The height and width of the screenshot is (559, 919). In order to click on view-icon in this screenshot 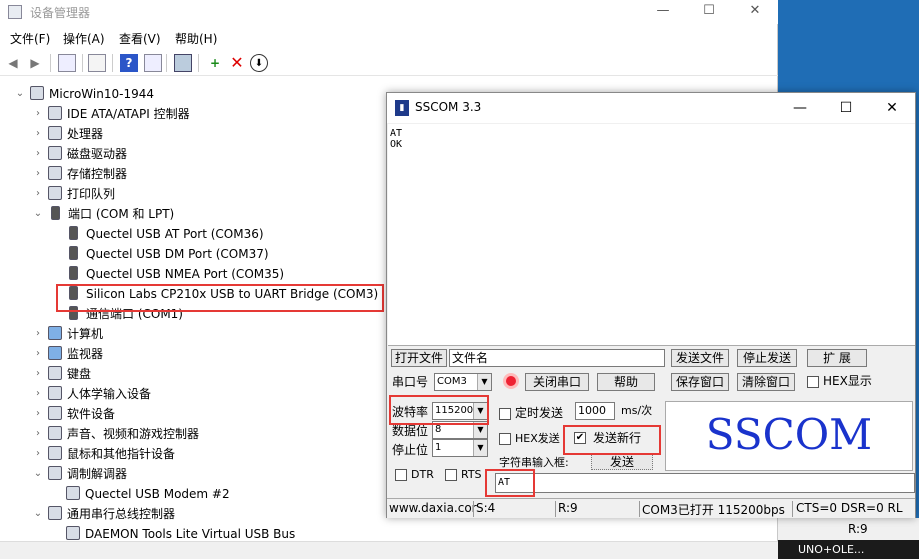, I will do `click(153, 63)`.